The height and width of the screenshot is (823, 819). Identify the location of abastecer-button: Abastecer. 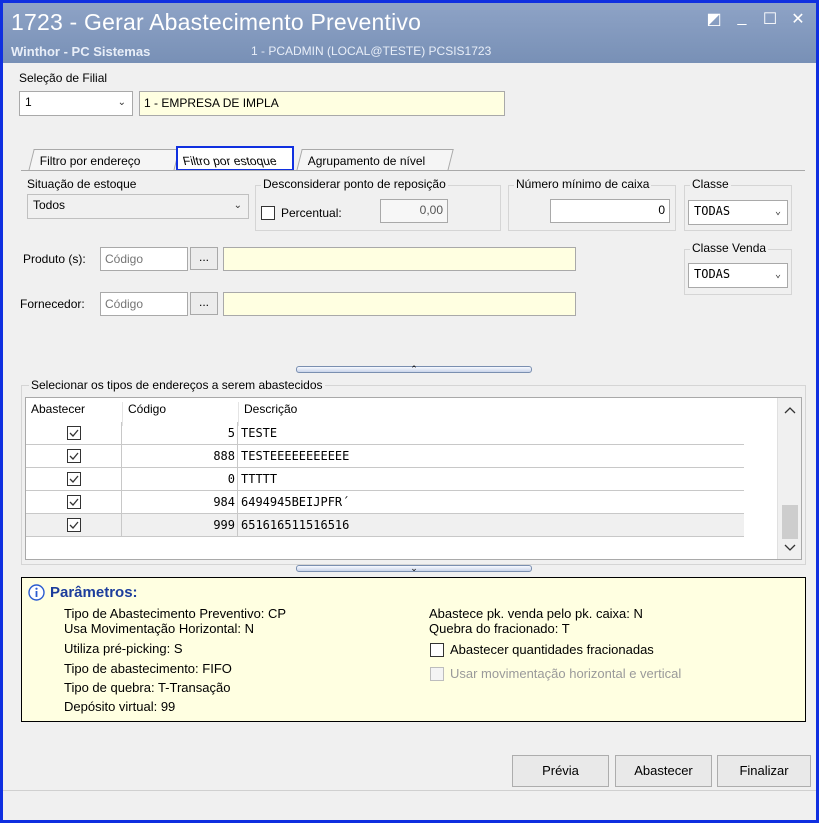
(663, 771).